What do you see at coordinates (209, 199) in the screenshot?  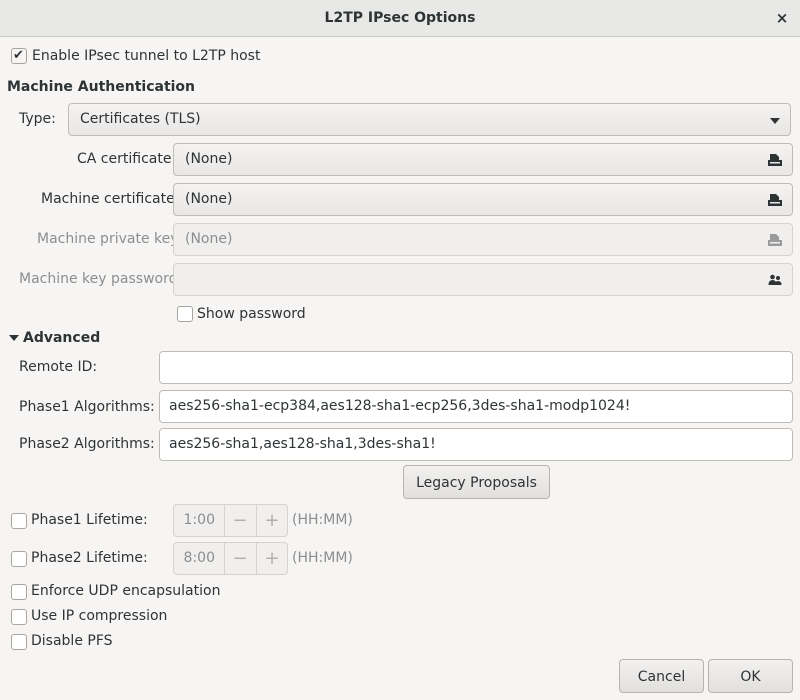 I see `machine-cert-value: (None)` at bounding box center [209, 199].